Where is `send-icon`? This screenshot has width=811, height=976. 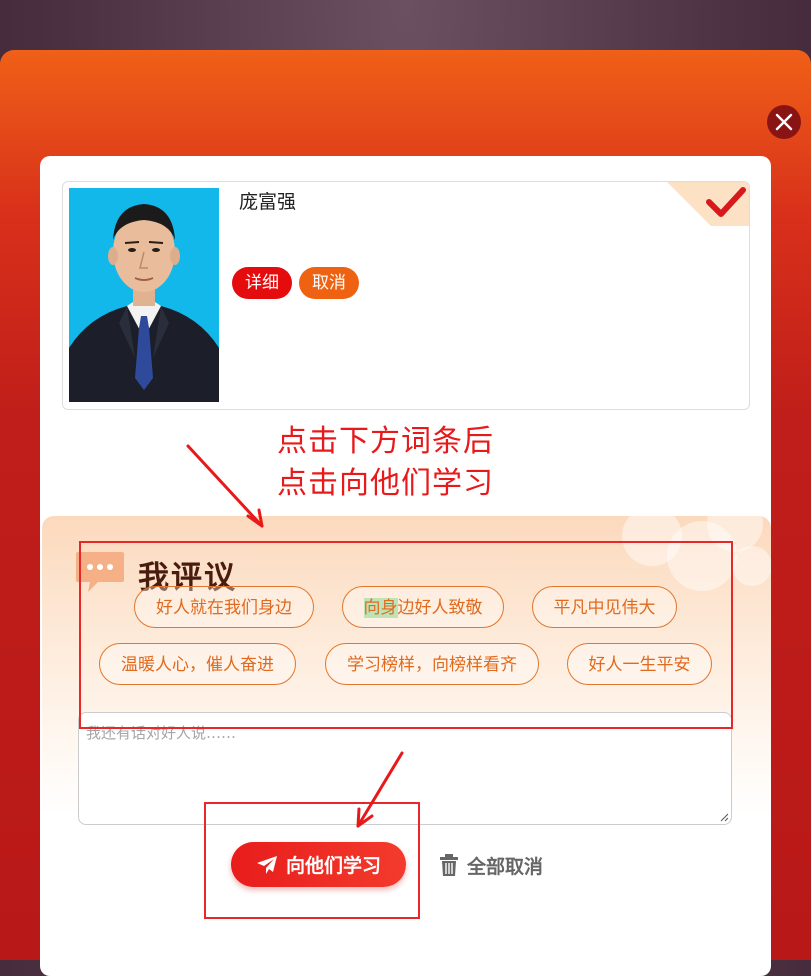 send-icon is located at coordinates (266, 864).